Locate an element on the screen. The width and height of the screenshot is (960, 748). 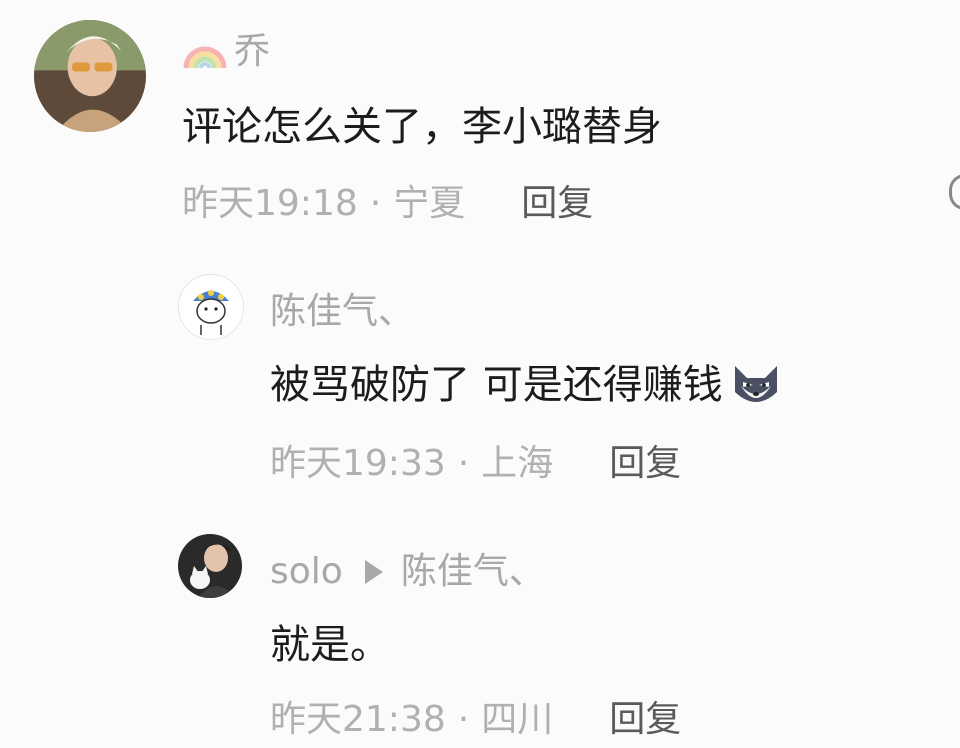
comment-username: solo 陈佳气、 is located at coordinates (407, 572).